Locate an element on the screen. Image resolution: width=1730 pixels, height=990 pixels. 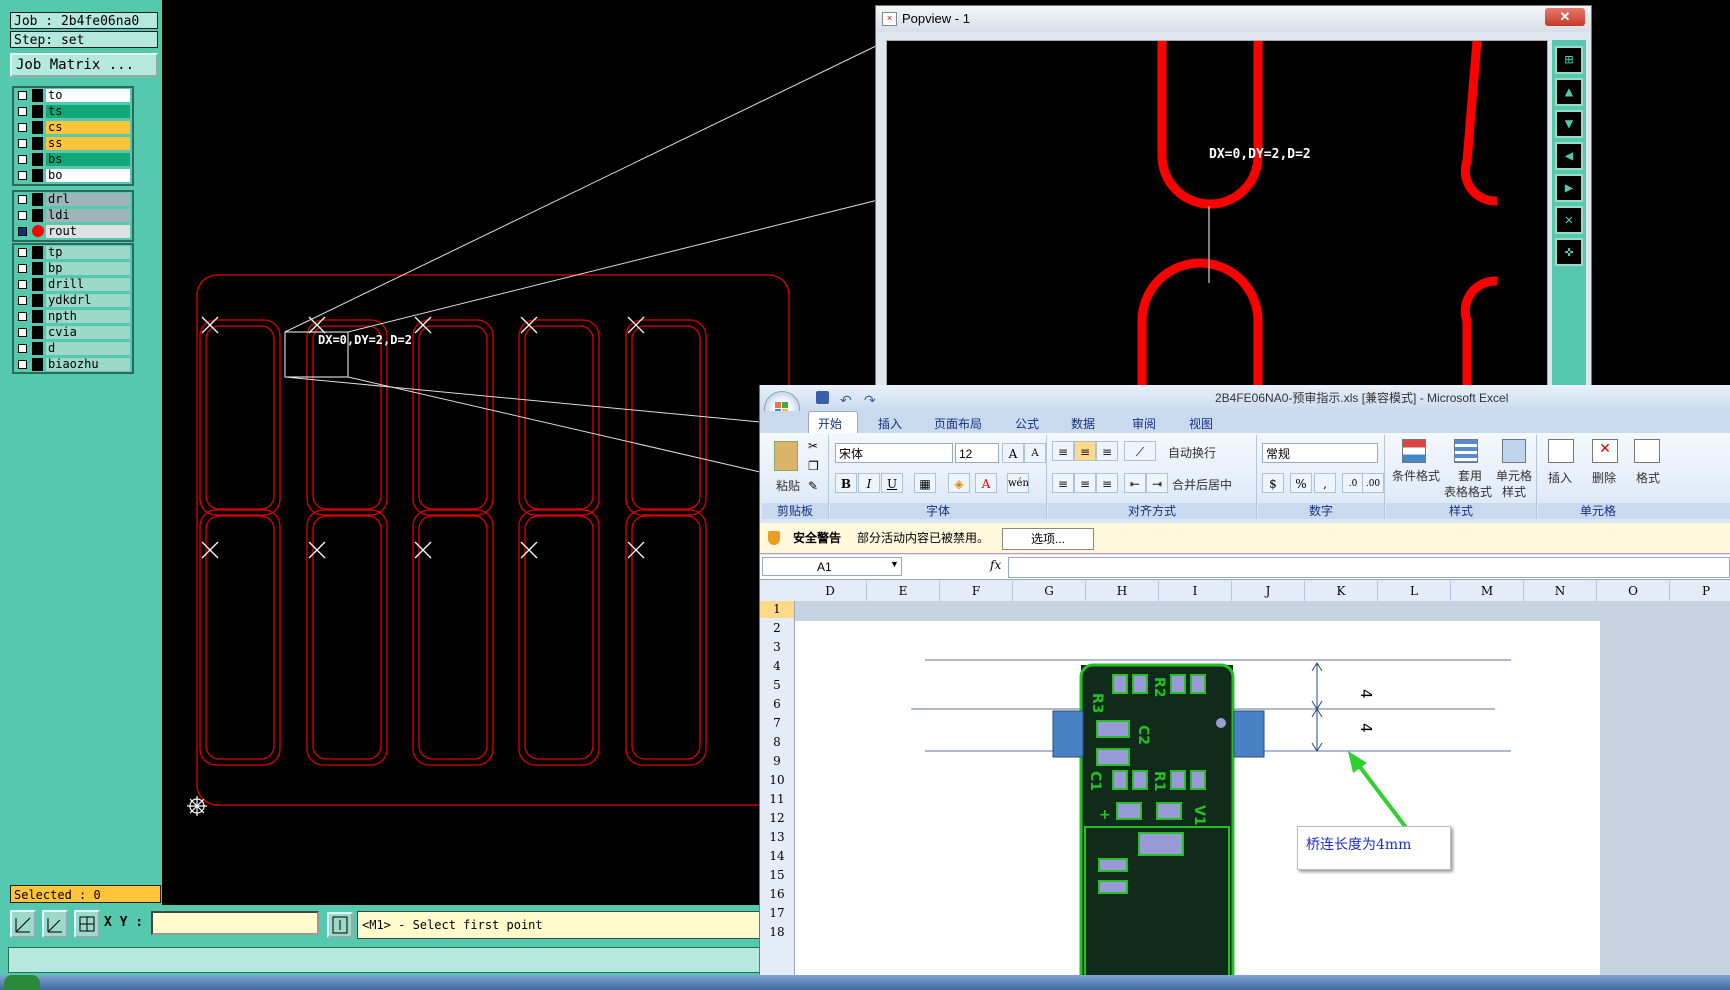
decrease-decimal-icon: .00 is located at coordinates (1373, 483).